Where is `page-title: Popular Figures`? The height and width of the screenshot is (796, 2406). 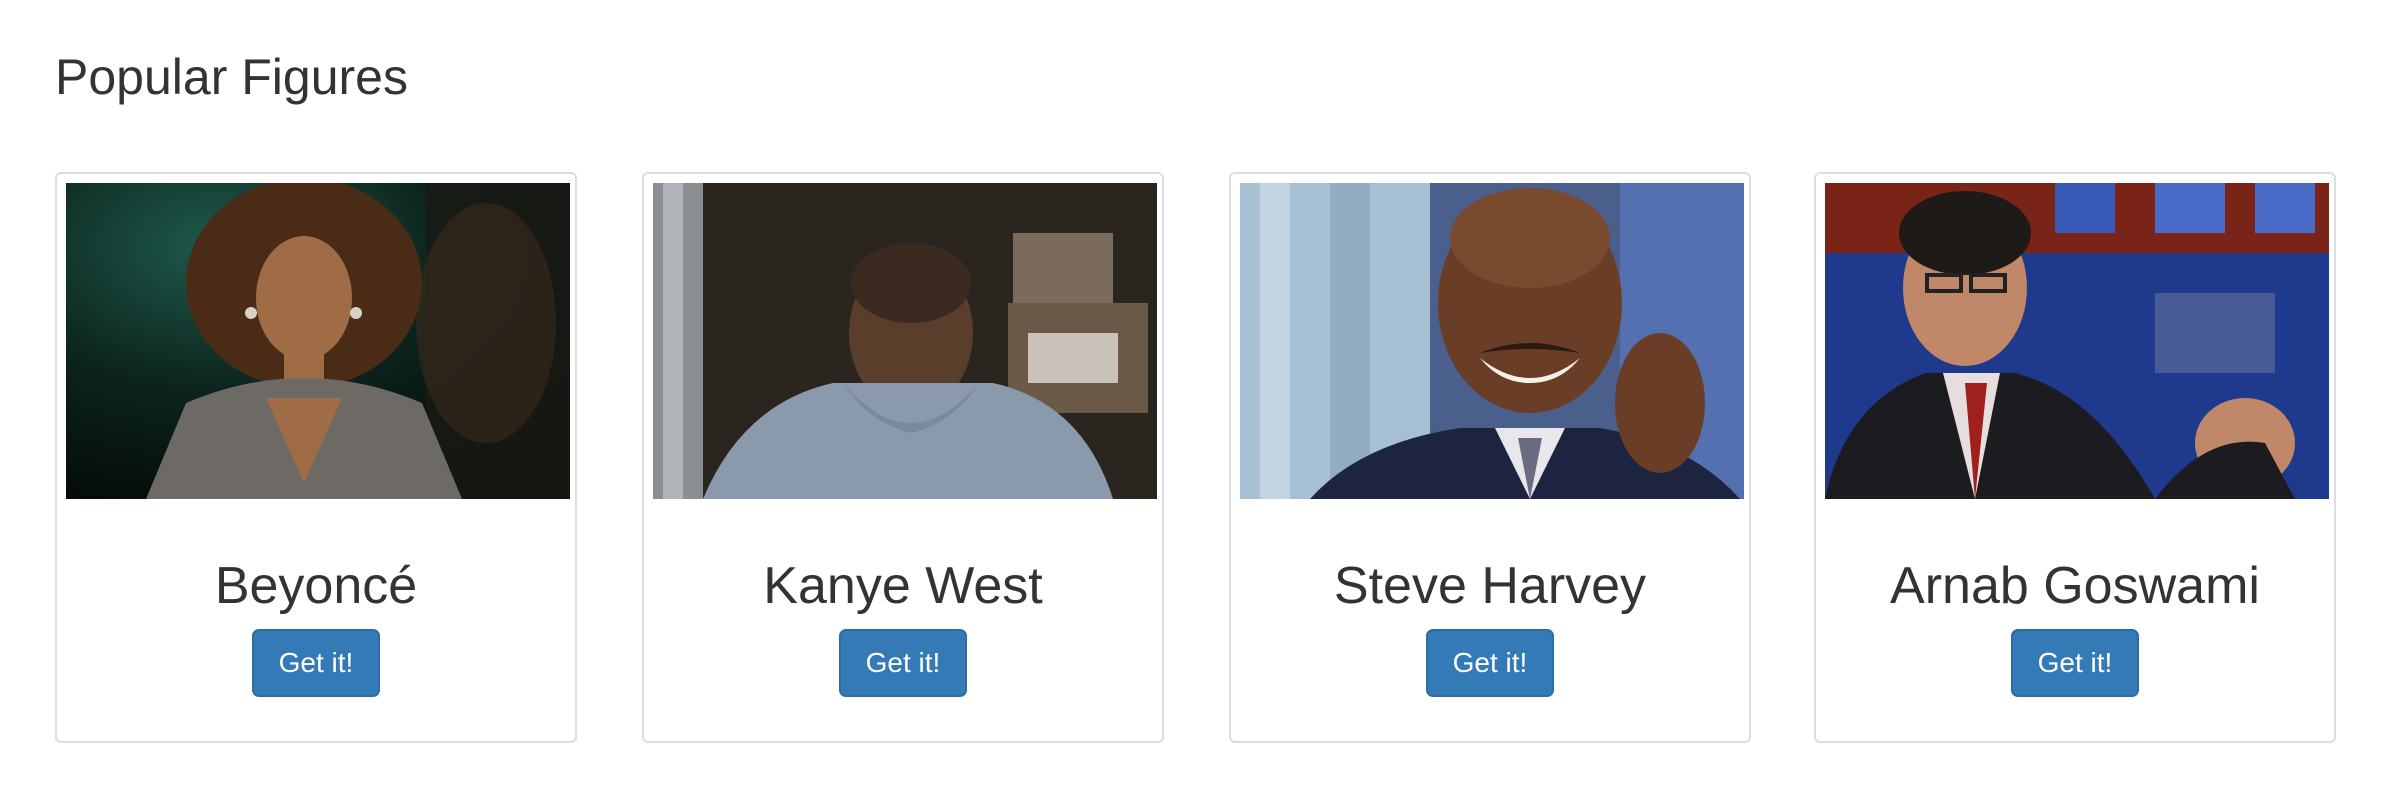 page-title: Popular Figures is located at coordinates (231, 77).